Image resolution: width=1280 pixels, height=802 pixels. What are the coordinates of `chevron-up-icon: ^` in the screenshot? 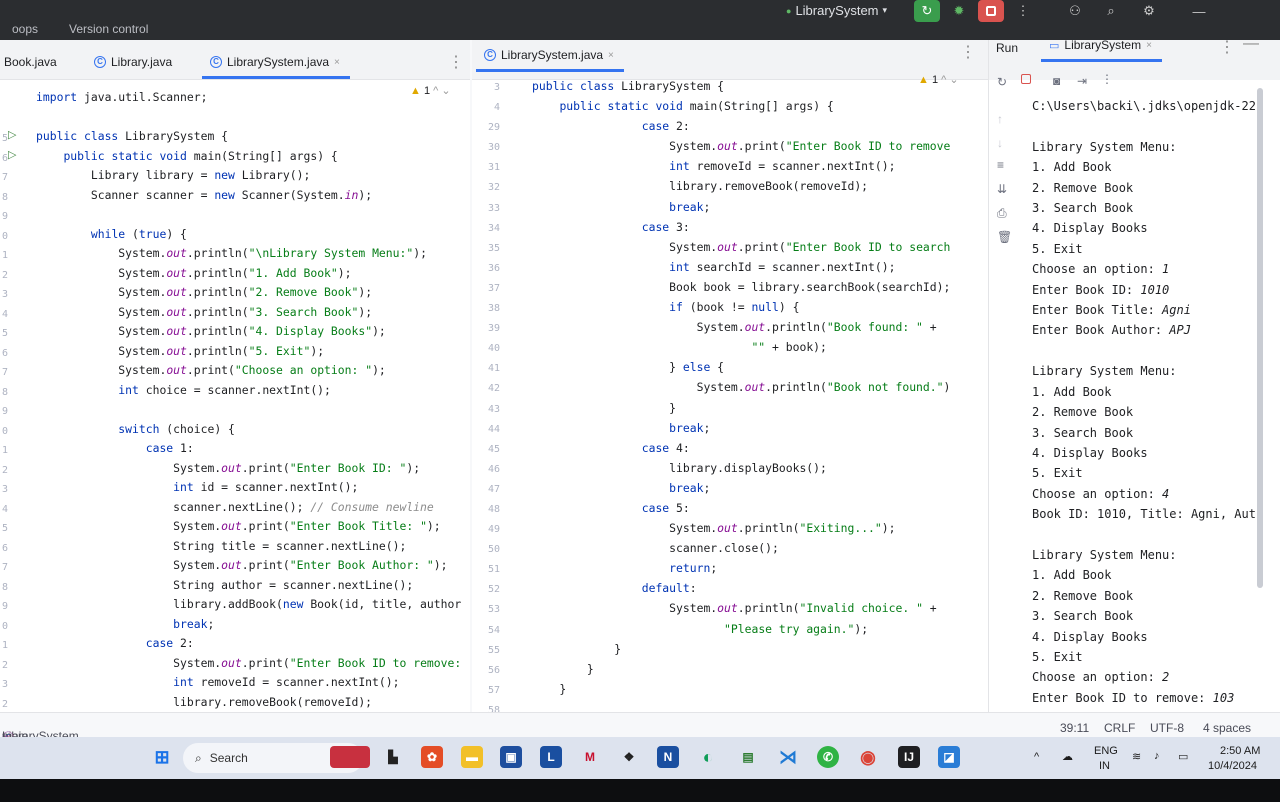 It's located at (1036, 757).